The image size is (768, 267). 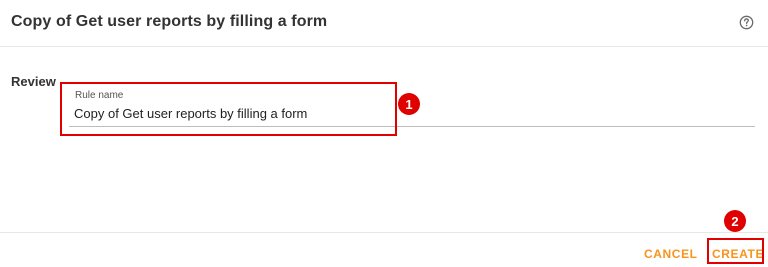 What do you see at coordinates (746, 22) in the screenshot?
I see `help-circle-icon` at bounding box center [746, 22].